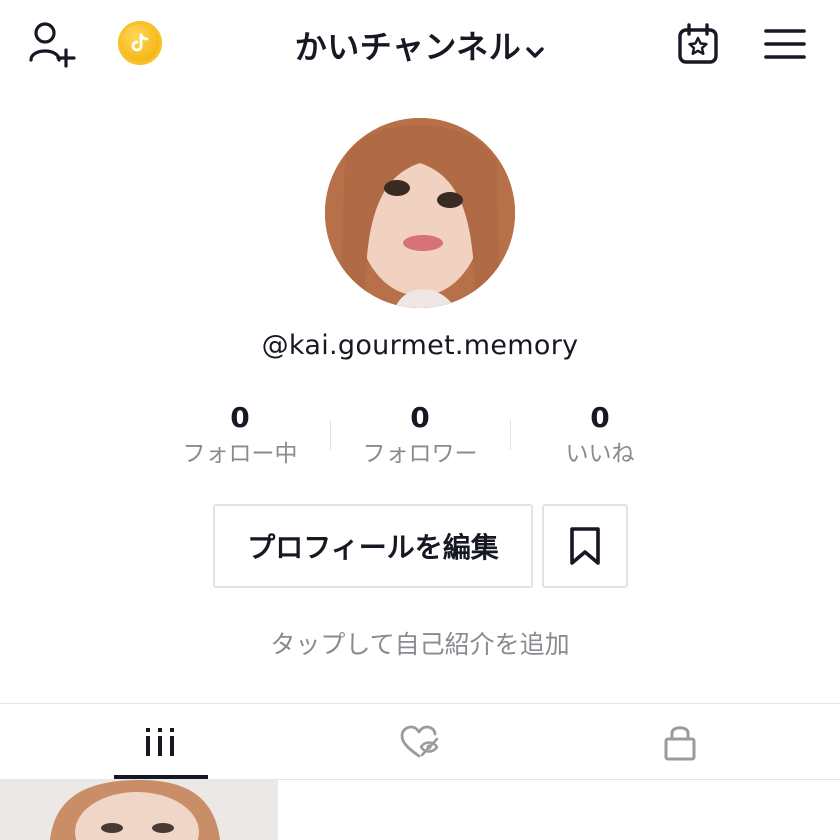  Describe the element at coordinates (698, 44) in the screenshot. I see `calendar-star-icon` at that location.